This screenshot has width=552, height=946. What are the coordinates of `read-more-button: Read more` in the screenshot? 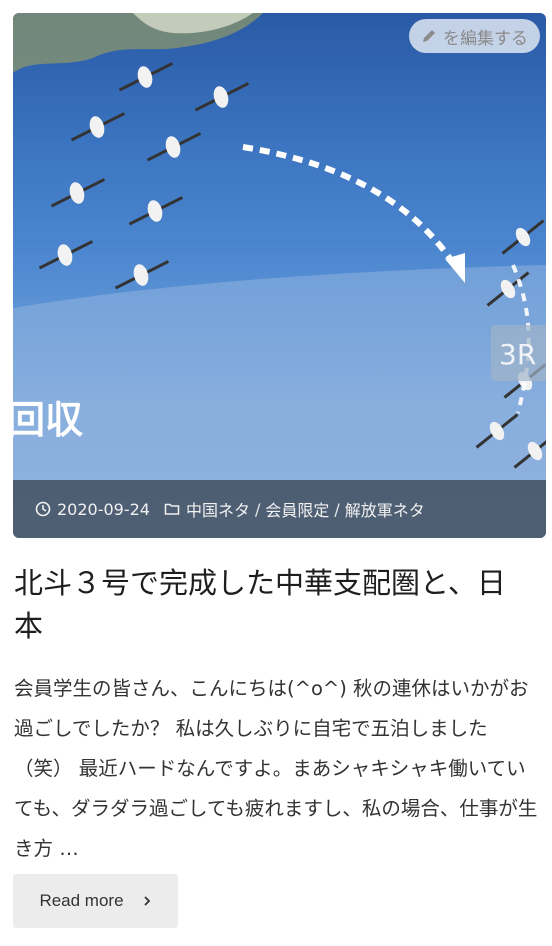 It's located at (95, 901).